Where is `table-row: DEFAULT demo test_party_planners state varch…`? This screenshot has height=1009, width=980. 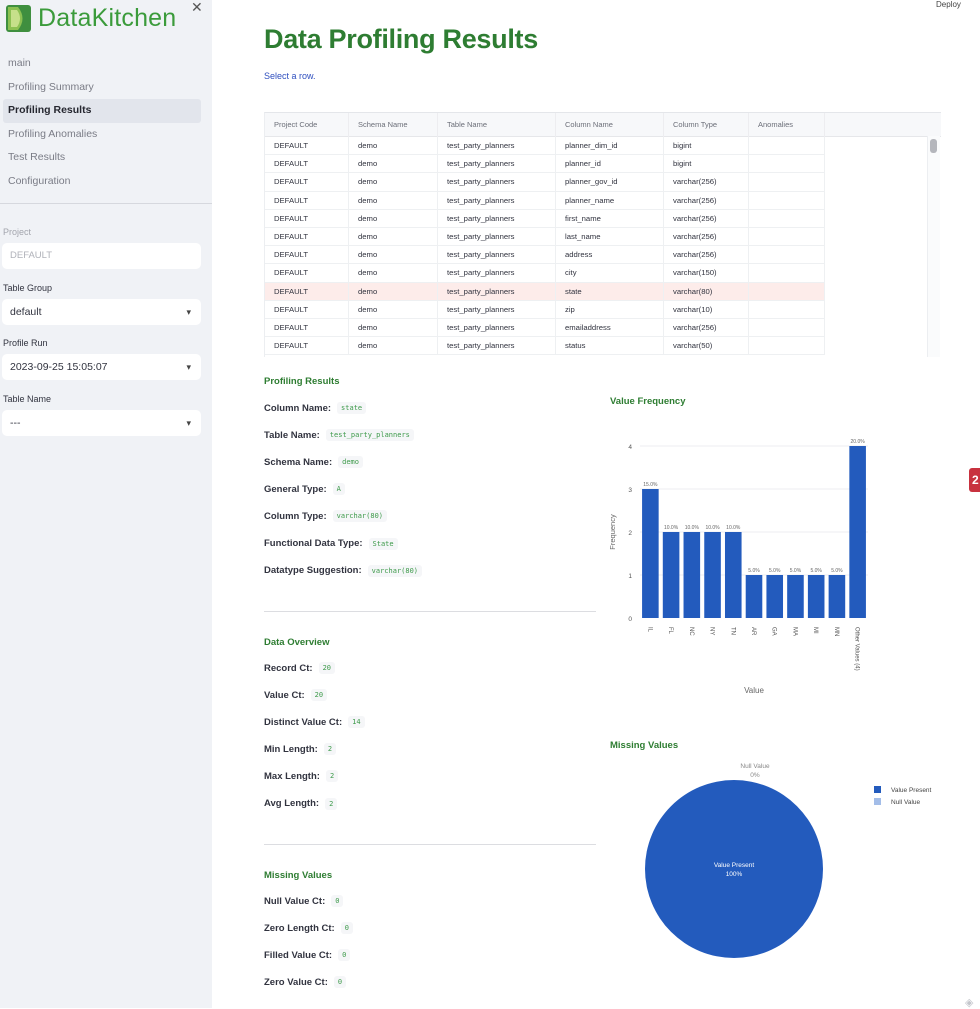
table-row: DEFAULT demo test_party_planners state varch… is located at coordinates (545, 291).